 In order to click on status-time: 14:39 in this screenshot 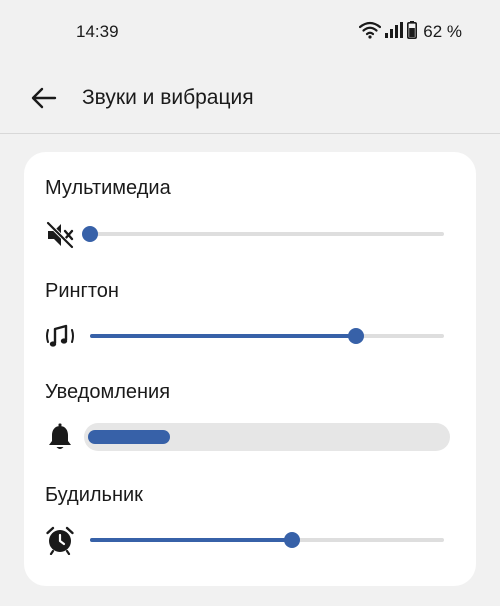, I will do `click(97, 31)`.